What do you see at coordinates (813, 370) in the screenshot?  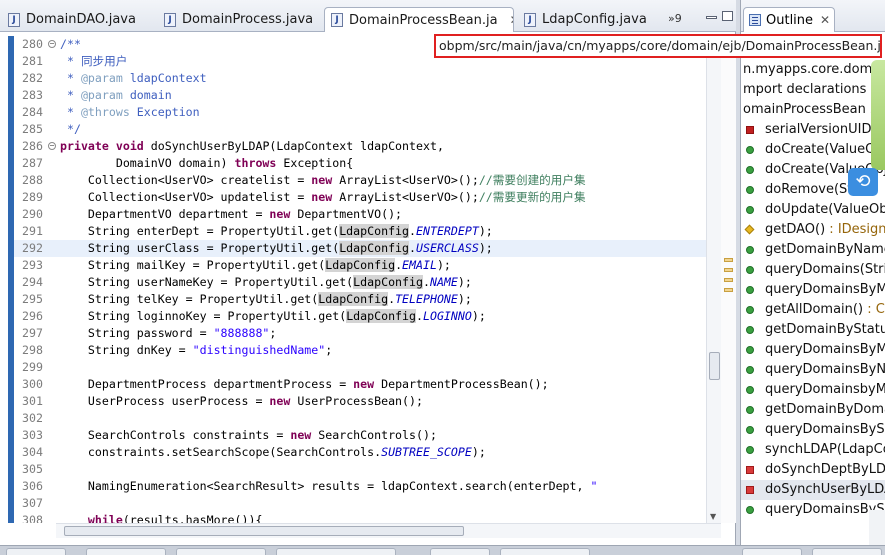 I see `outline-item: queryDomainsByNan` at bounding box center [813, 370].